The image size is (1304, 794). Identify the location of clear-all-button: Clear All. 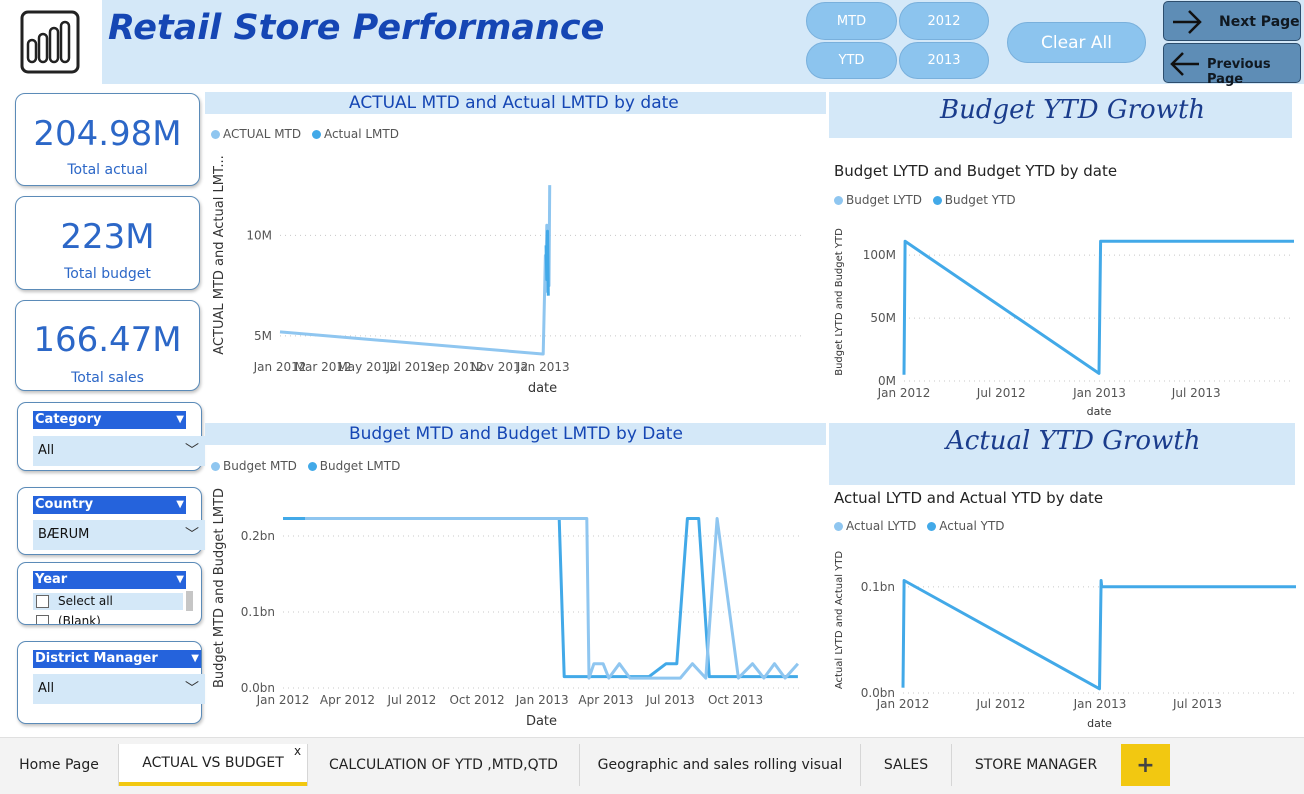
(1076, 42).